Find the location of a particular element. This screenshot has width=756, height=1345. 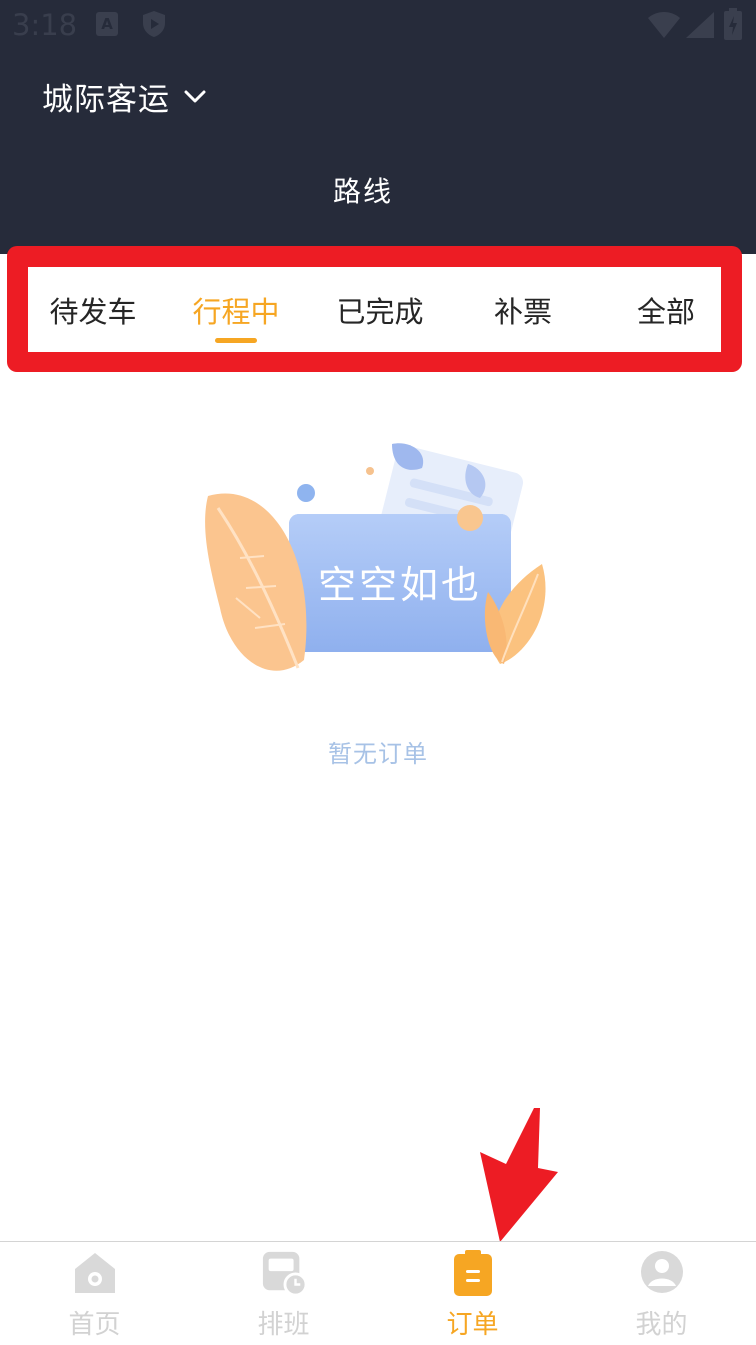

tab-label: 已完成 is located at coordinates (380, 311).